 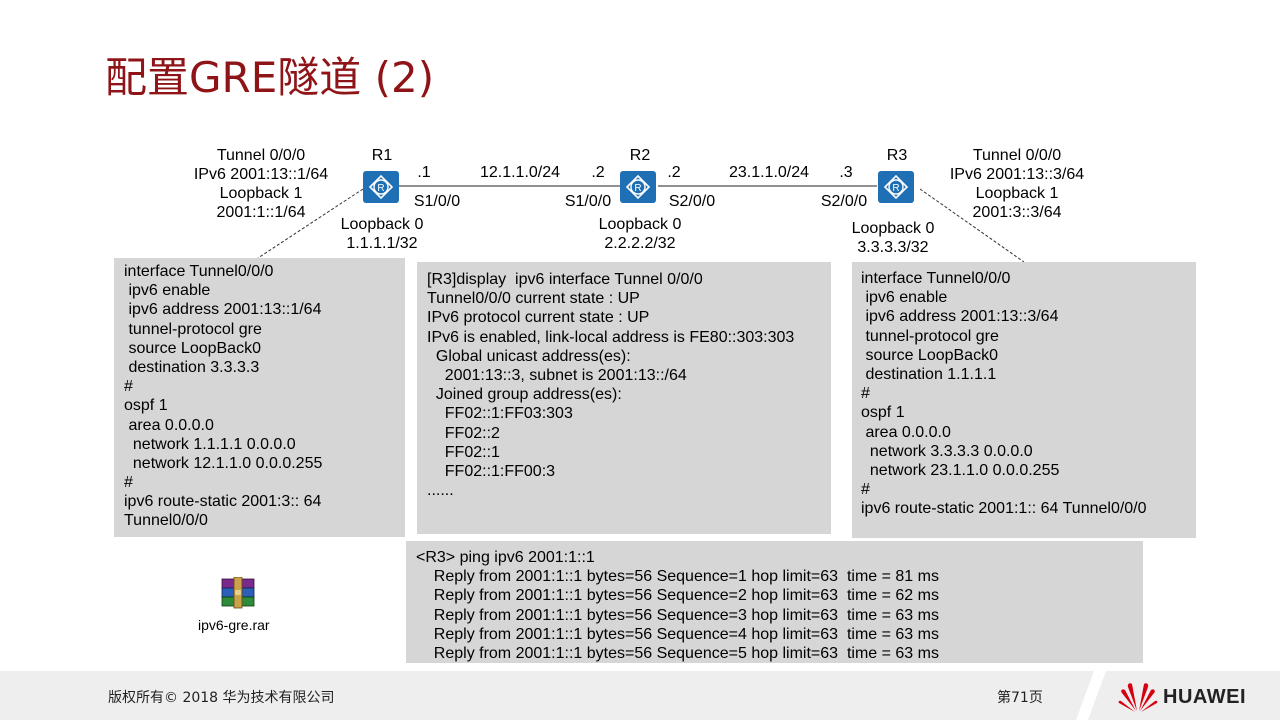 I want to click on huawei-logo-icon, so click(x=1138, y=697).